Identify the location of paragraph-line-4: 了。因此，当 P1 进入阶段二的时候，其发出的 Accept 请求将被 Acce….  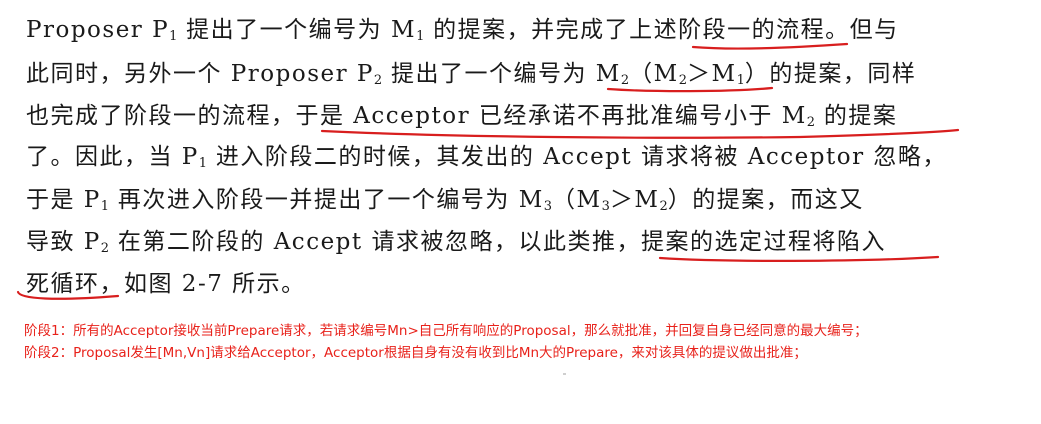
(486, 157).